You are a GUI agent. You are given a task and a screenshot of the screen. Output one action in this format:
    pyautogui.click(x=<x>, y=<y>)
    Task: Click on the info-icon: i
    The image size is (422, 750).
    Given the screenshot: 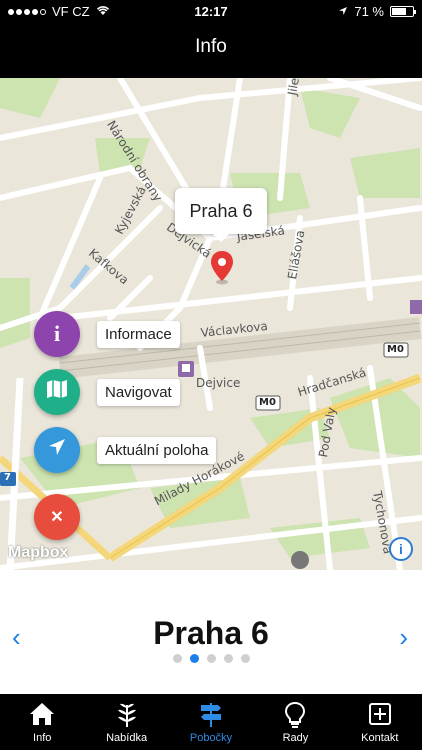 What is the action you would take?
    pyautogui.click(x=57, y=333)
    